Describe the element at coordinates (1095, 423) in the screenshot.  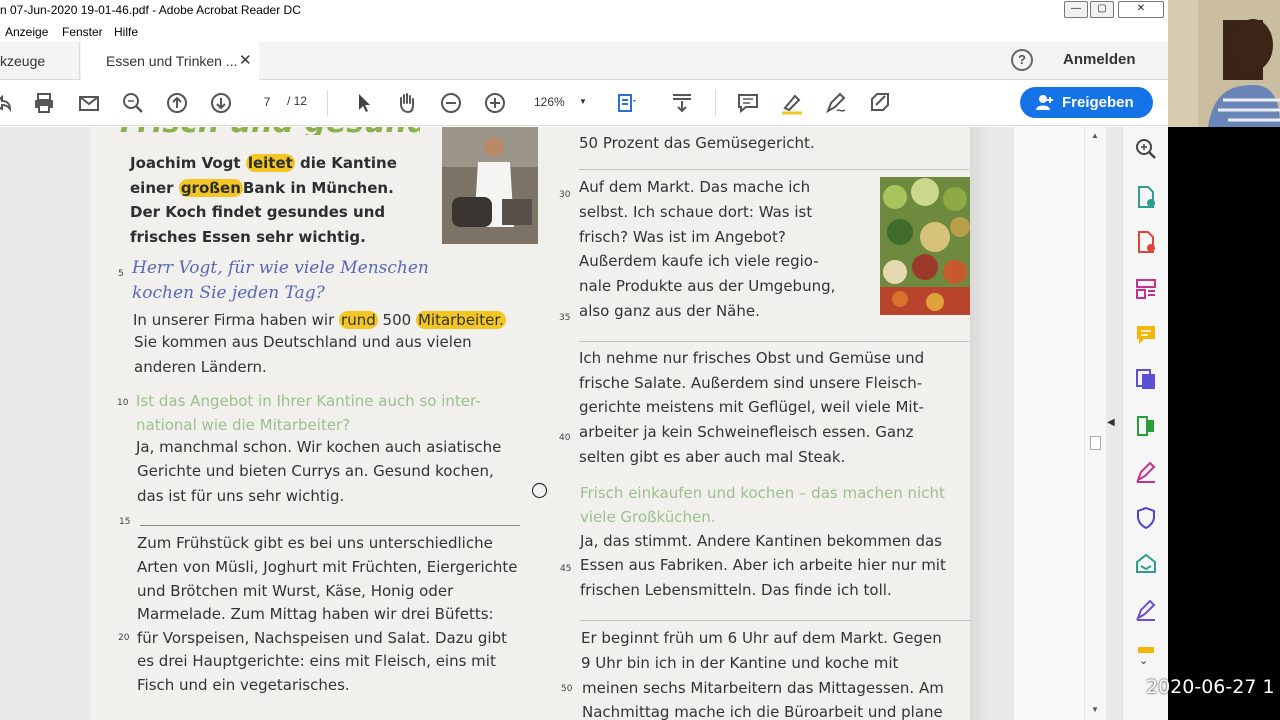
I see `vertical-scrollbar: ▲ ▼` at that location.